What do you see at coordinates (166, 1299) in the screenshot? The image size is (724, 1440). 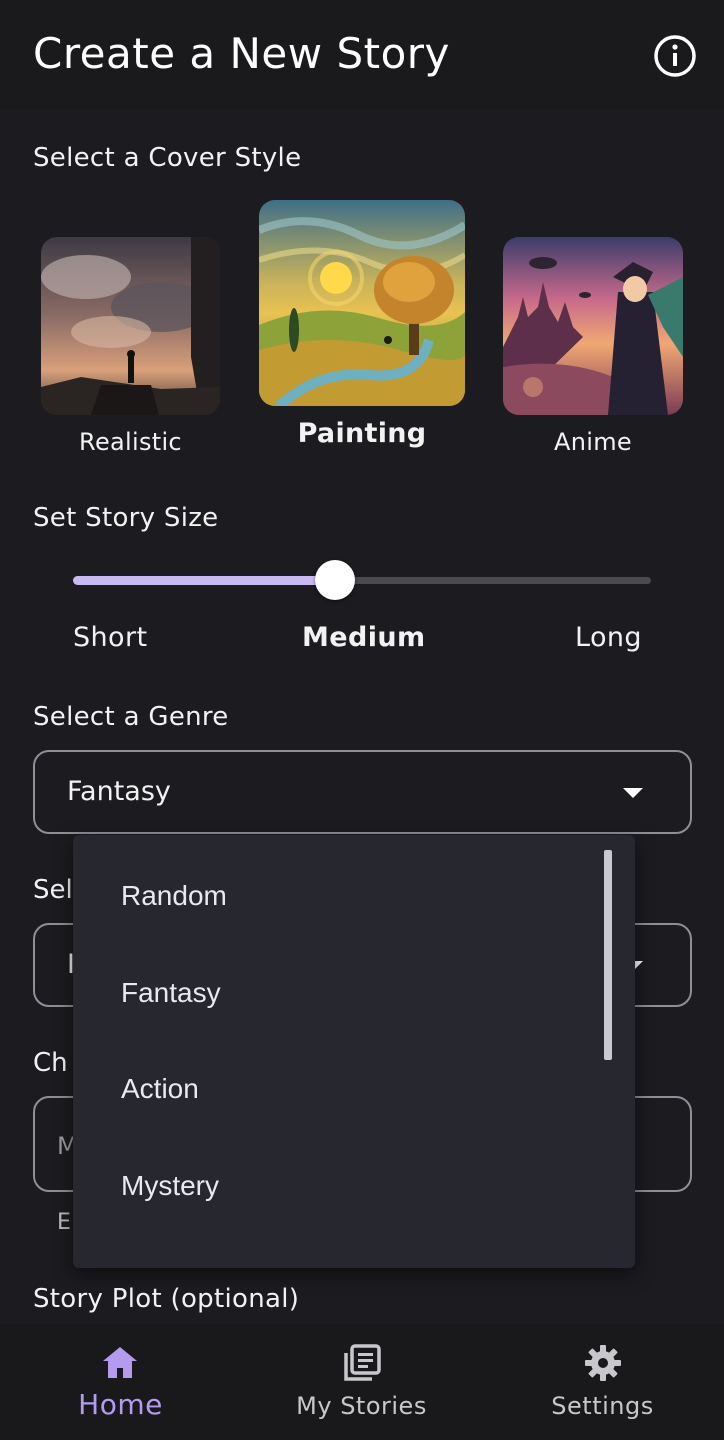 I see `story-plot-label: Story Plot (optional)` at bounding box center [166, 1299].